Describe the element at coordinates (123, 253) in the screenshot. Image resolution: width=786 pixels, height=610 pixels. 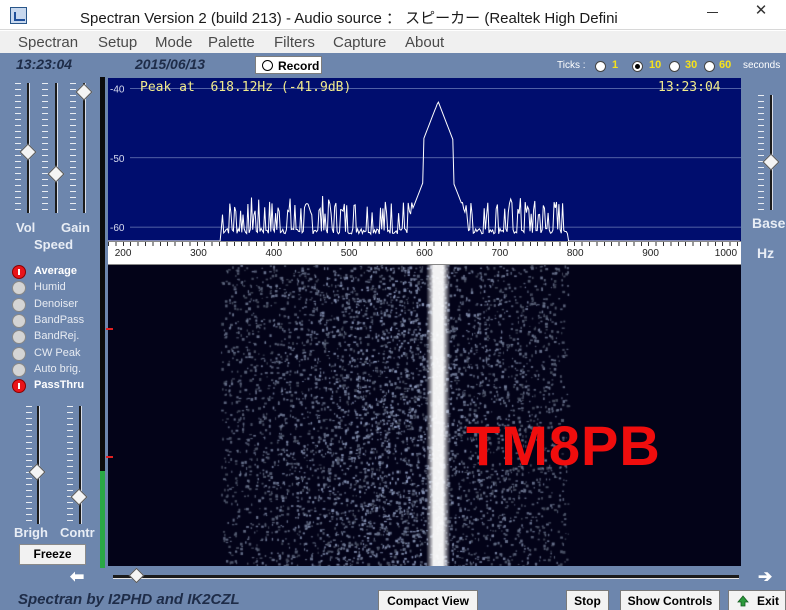
I see `frequency-tick-label: 200` at that location.